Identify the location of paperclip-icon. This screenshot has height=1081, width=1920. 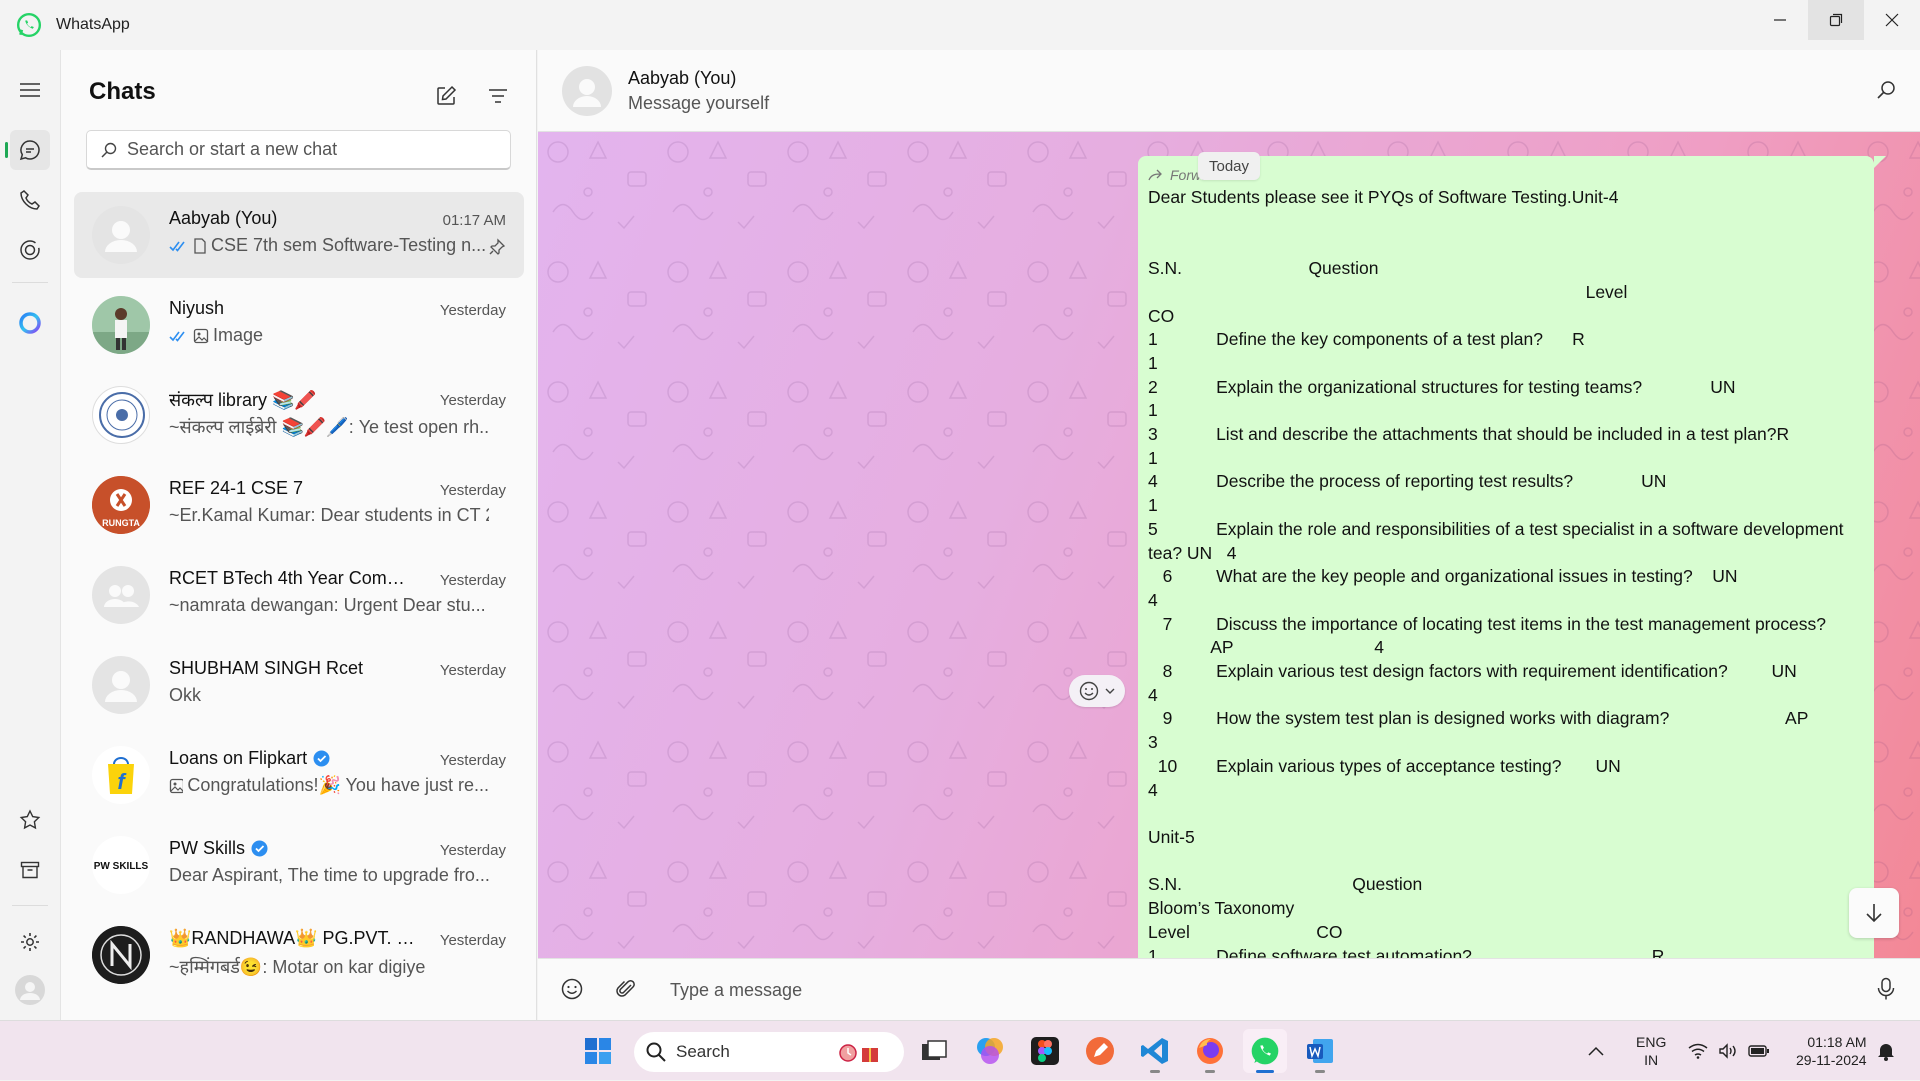
(626, 989).